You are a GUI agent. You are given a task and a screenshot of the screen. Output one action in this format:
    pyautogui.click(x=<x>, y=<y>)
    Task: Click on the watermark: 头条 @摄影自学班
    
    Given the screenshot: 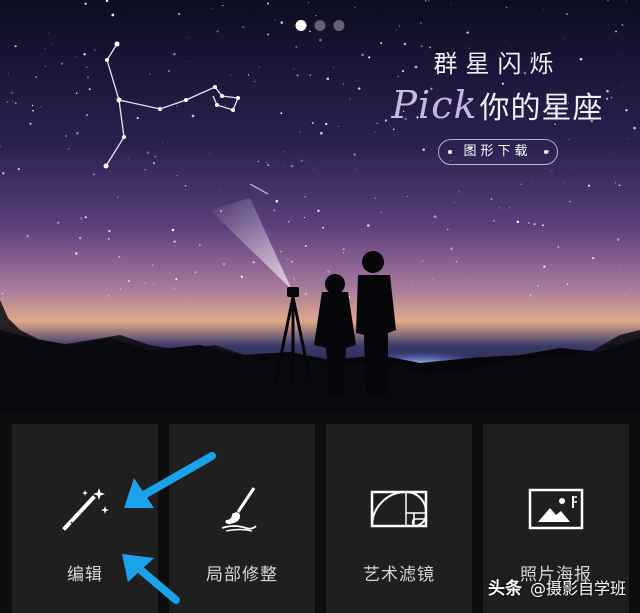 What is the action you would take?
    pyautogui.click(x=556, y=587)
    